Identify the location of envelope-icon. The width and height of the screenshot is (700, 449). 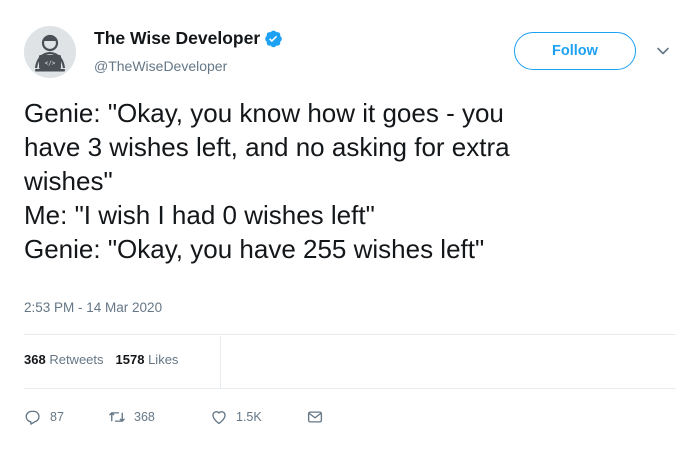
(315, 417).